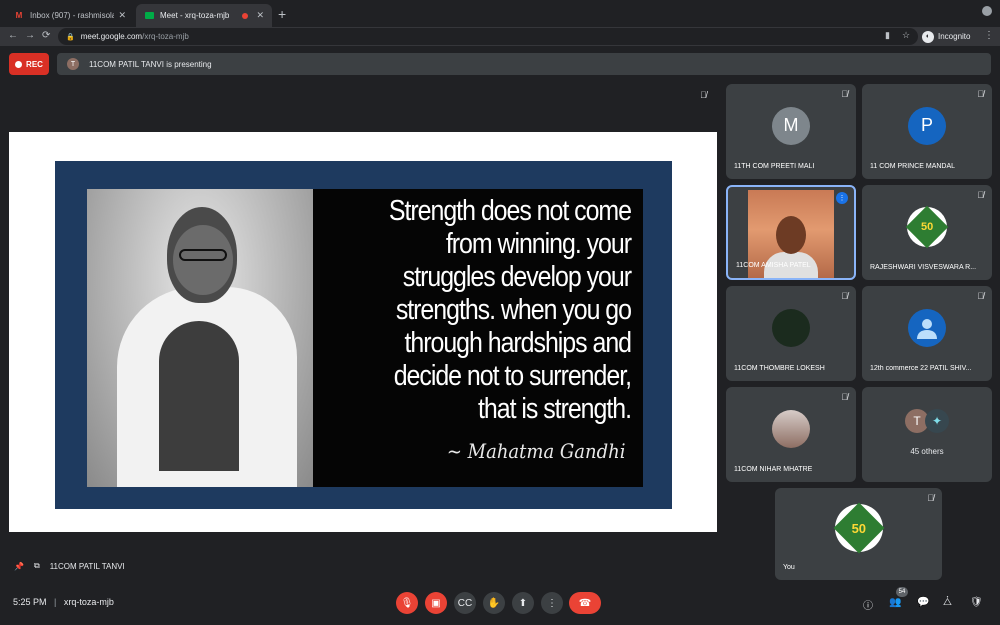  Describe the element at coordinates (88, 602) in the screenshot. I see `meeting-code: xrq-toza-mjb` at that location.